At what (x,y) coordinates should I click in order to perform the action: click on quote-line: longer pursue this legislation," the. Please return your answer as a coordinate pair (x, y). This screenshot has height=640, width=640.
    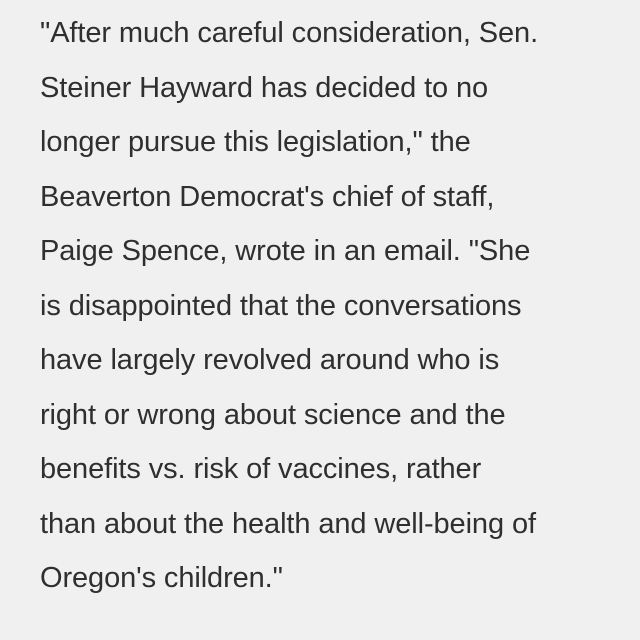
    Looking at the image, I should click on (255, 142).